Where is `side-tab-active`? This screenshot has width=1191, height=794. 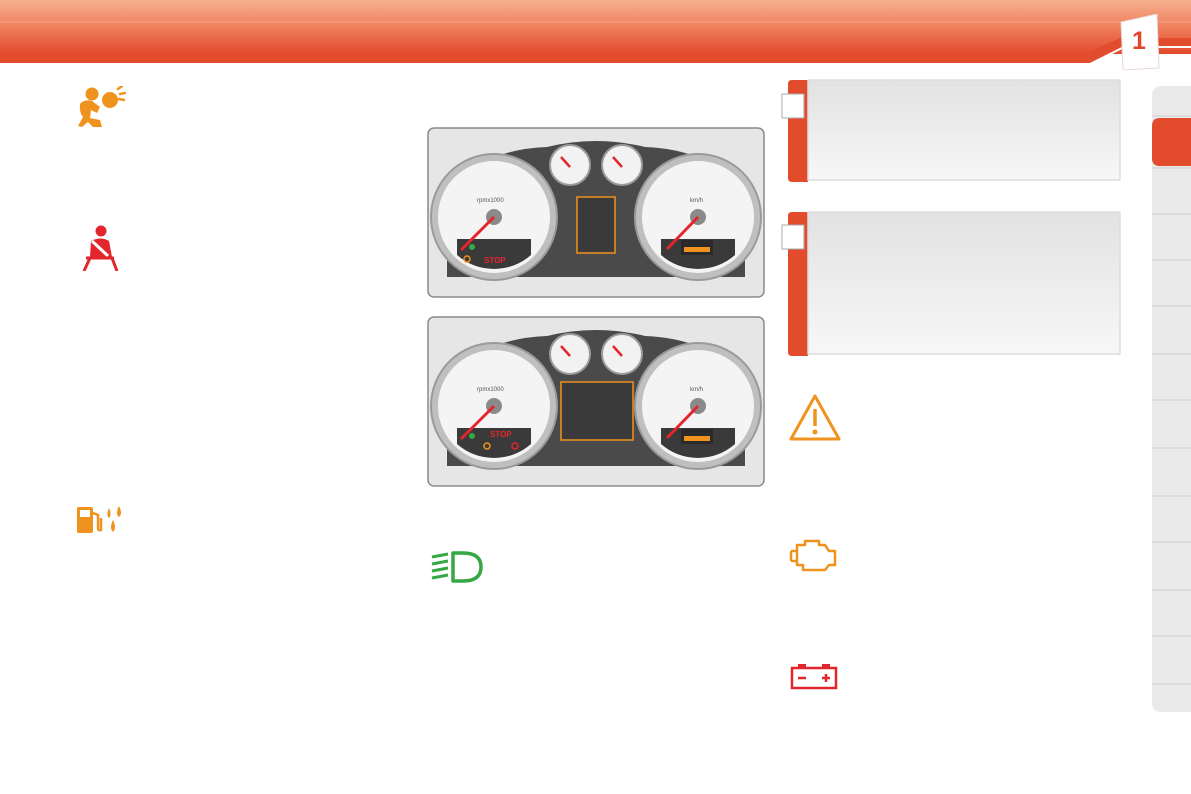 side-tab-active is located at coordinates (1170, 142).